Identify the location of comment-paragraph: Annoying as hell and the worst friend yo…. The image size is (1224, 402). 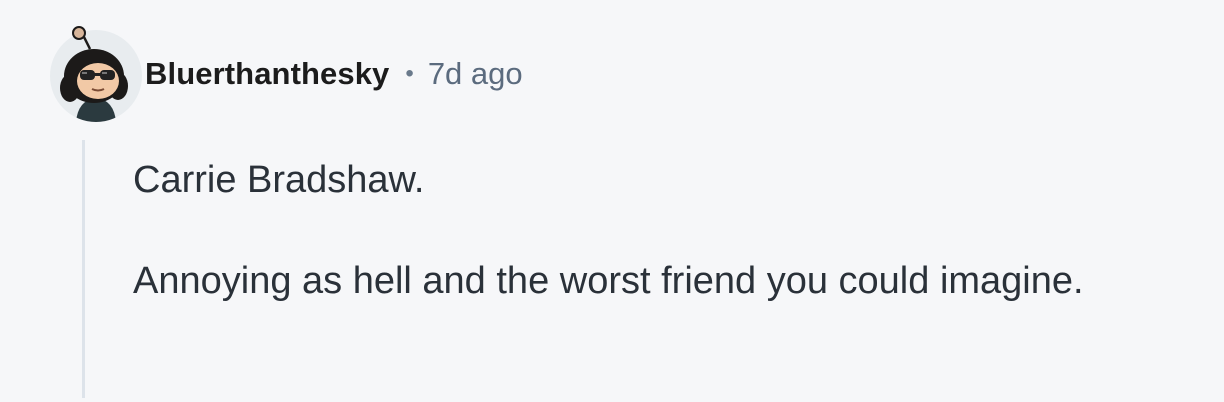
(608, 281).